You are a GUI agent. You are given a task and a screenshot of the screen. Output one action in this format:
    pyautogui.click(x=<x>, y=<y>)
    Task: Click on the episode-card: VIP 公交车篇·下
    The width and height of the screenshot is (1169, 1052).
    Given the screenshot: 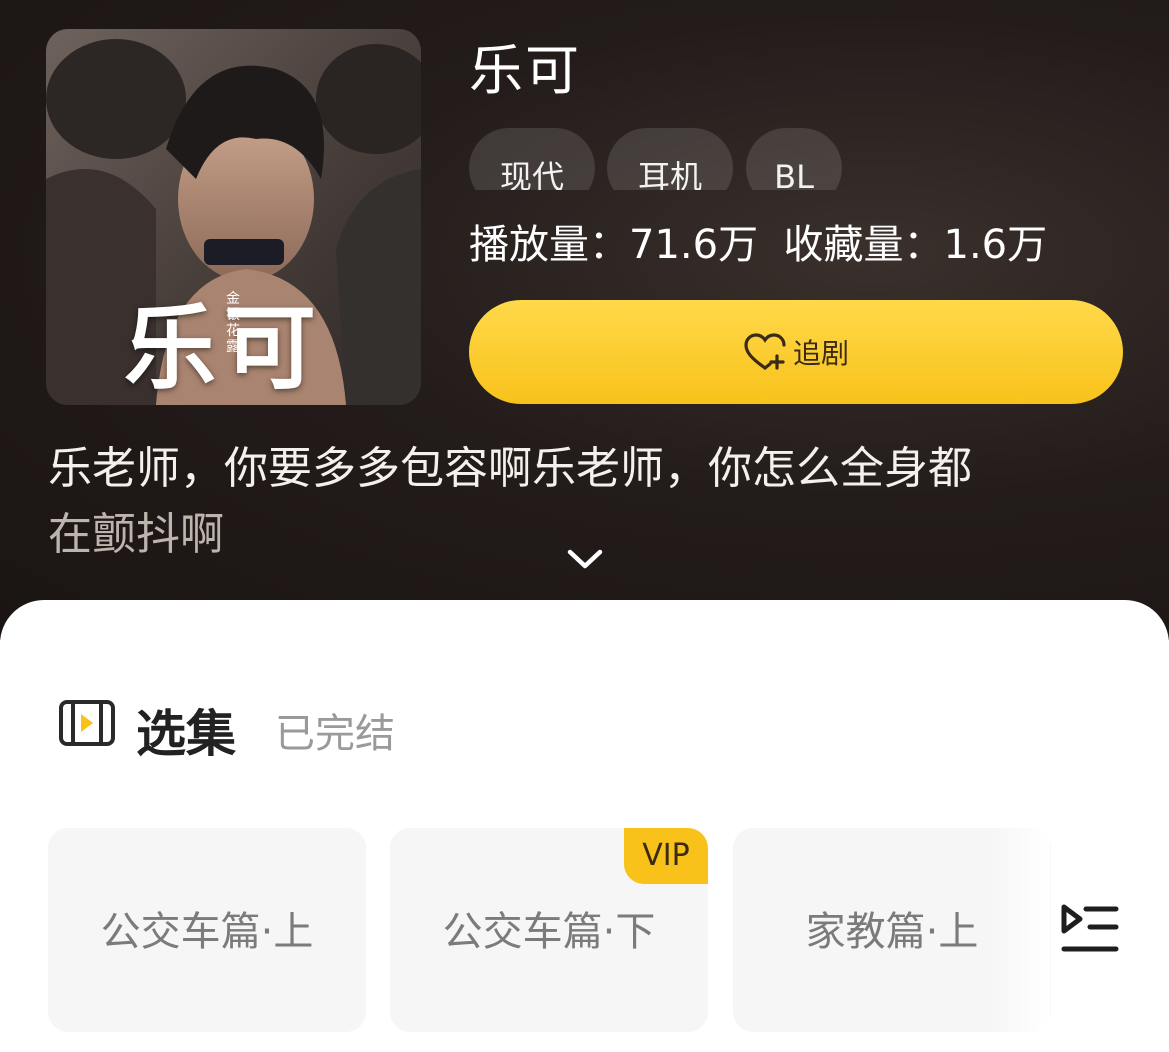 What is the action you would take?
    pyautogui.click(x=549, y=930)
    